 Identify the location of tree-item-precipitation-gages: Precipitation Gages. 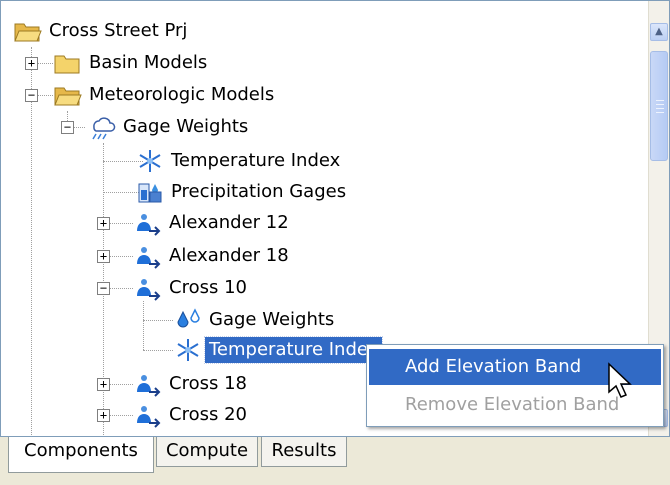
(242, 192).